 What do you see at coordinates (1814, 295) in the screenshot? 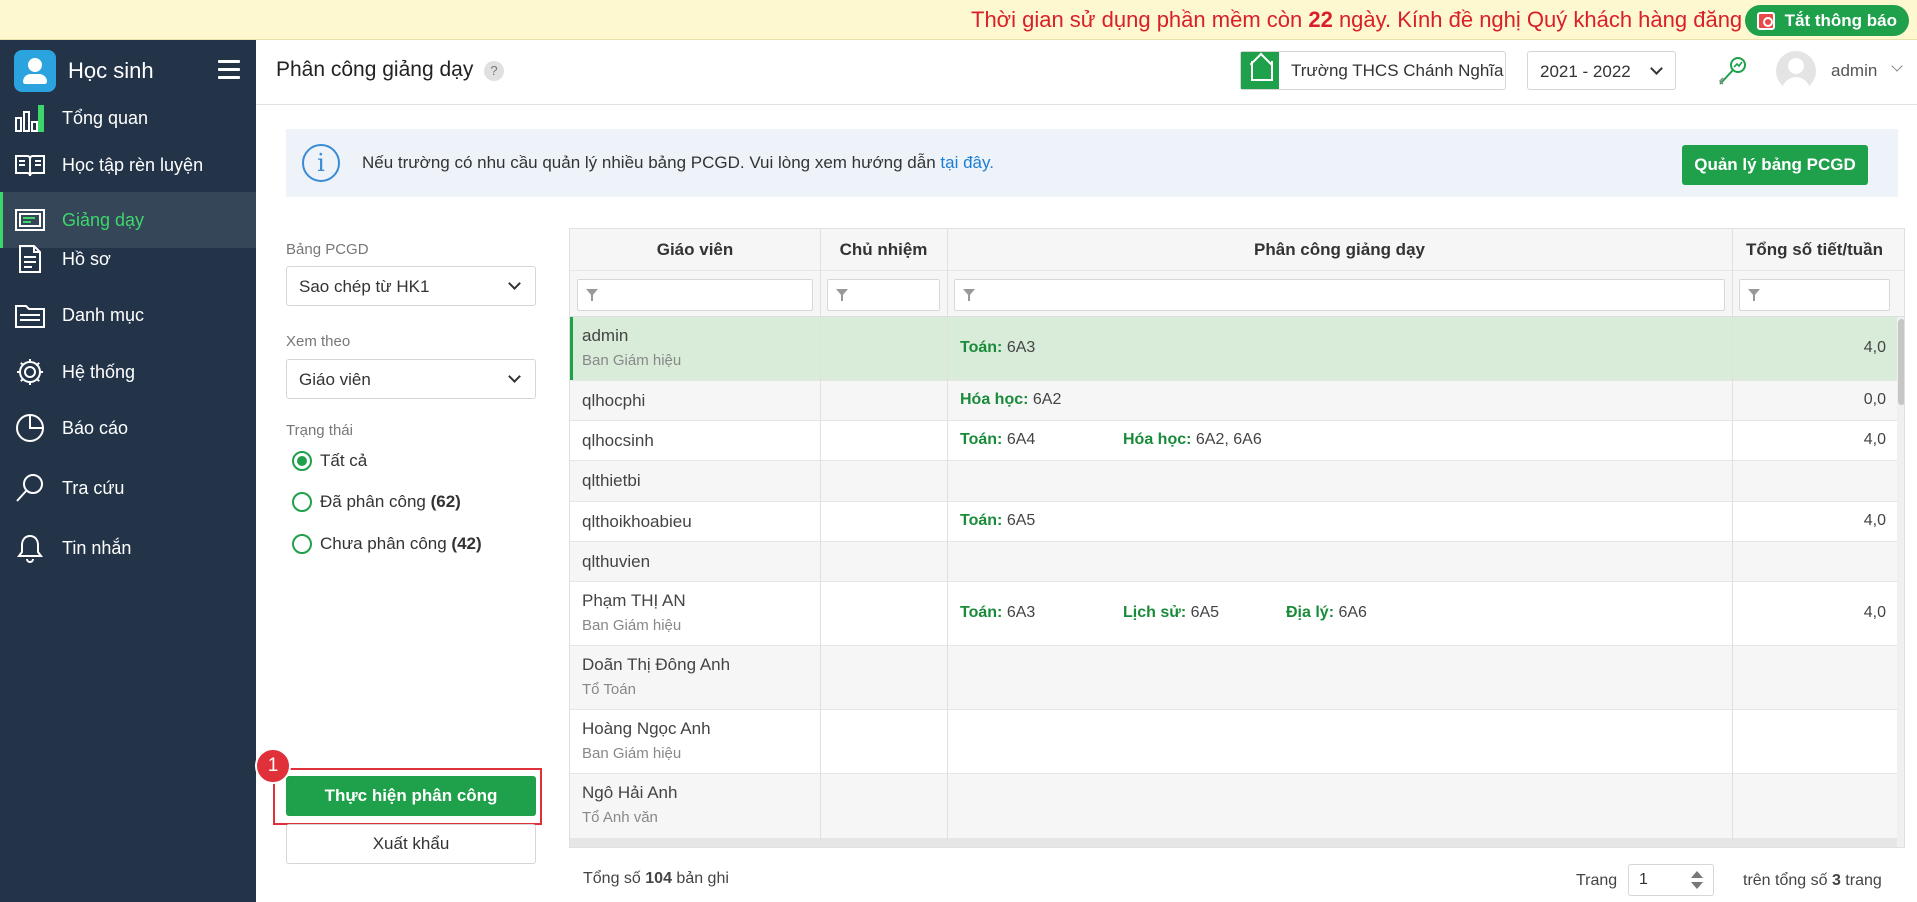
I see `total-filter-input` at bounding box center [1814, 295].